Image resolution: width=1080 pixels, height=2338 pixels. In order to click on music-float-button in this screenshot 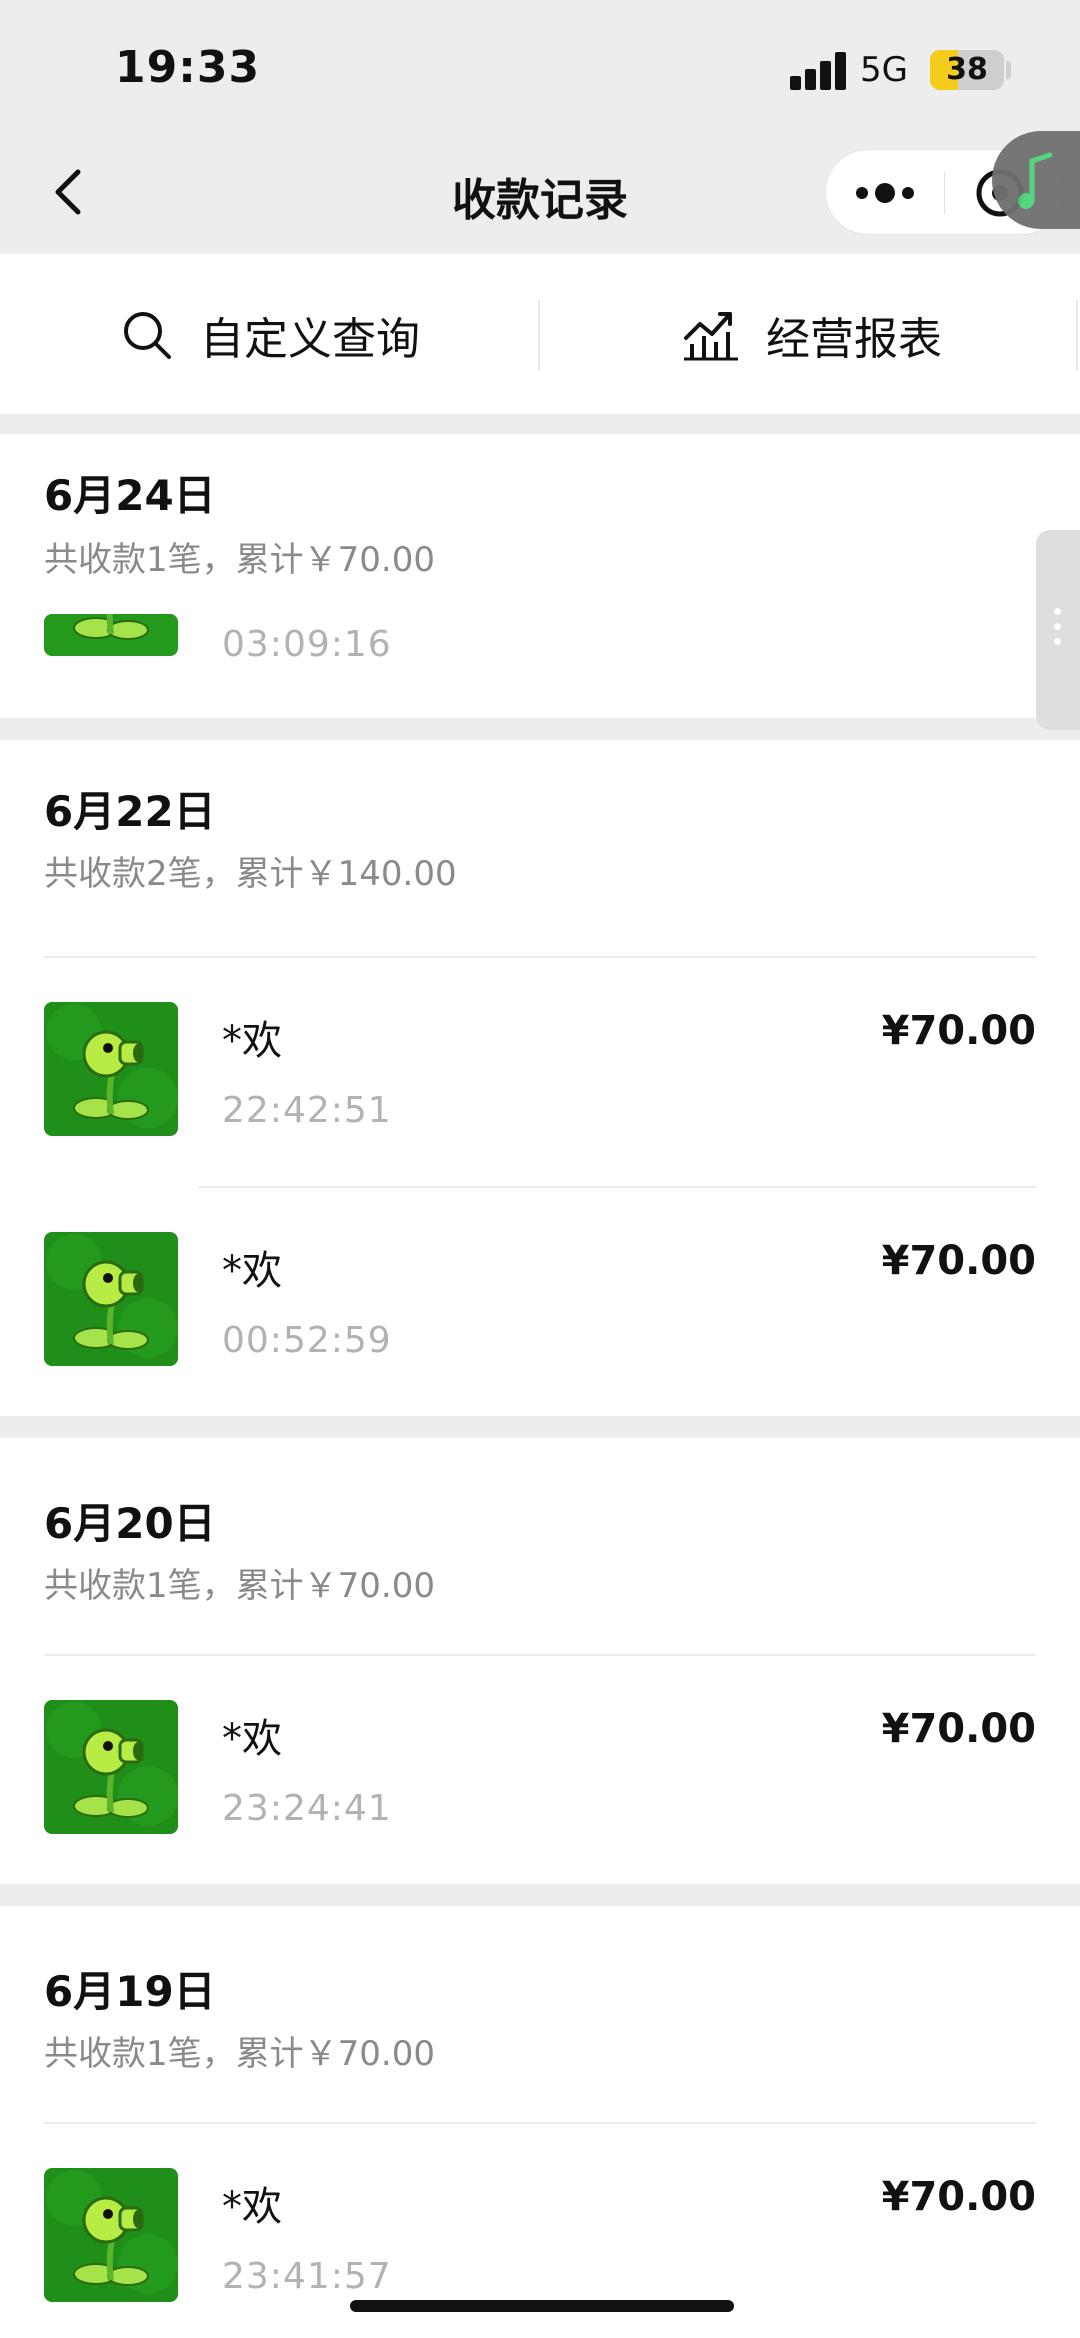, I will do `click(1036, 180)`.